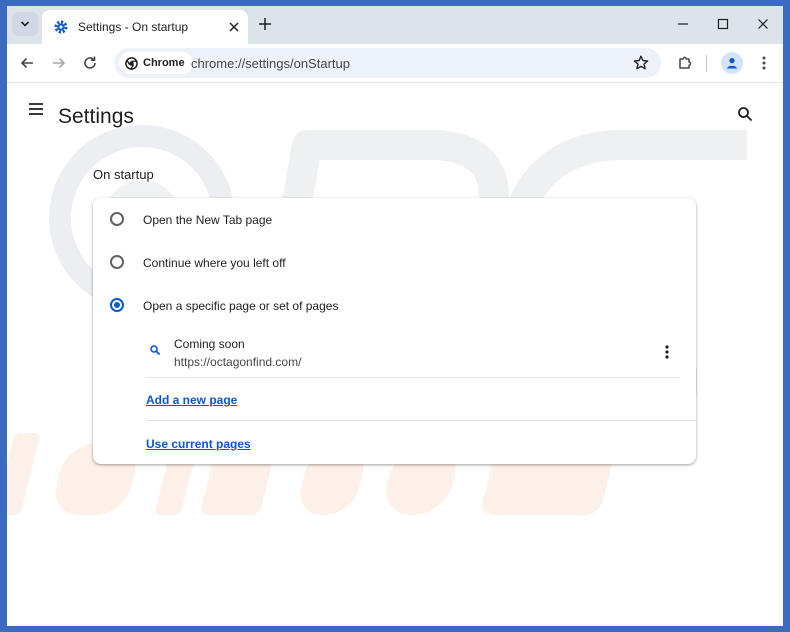 This screenshot has width=790, height=632. What do you see at coordinates (96, 116) in the screenshot?
I see `page-title: Settings` at bounding box center [96, 116].